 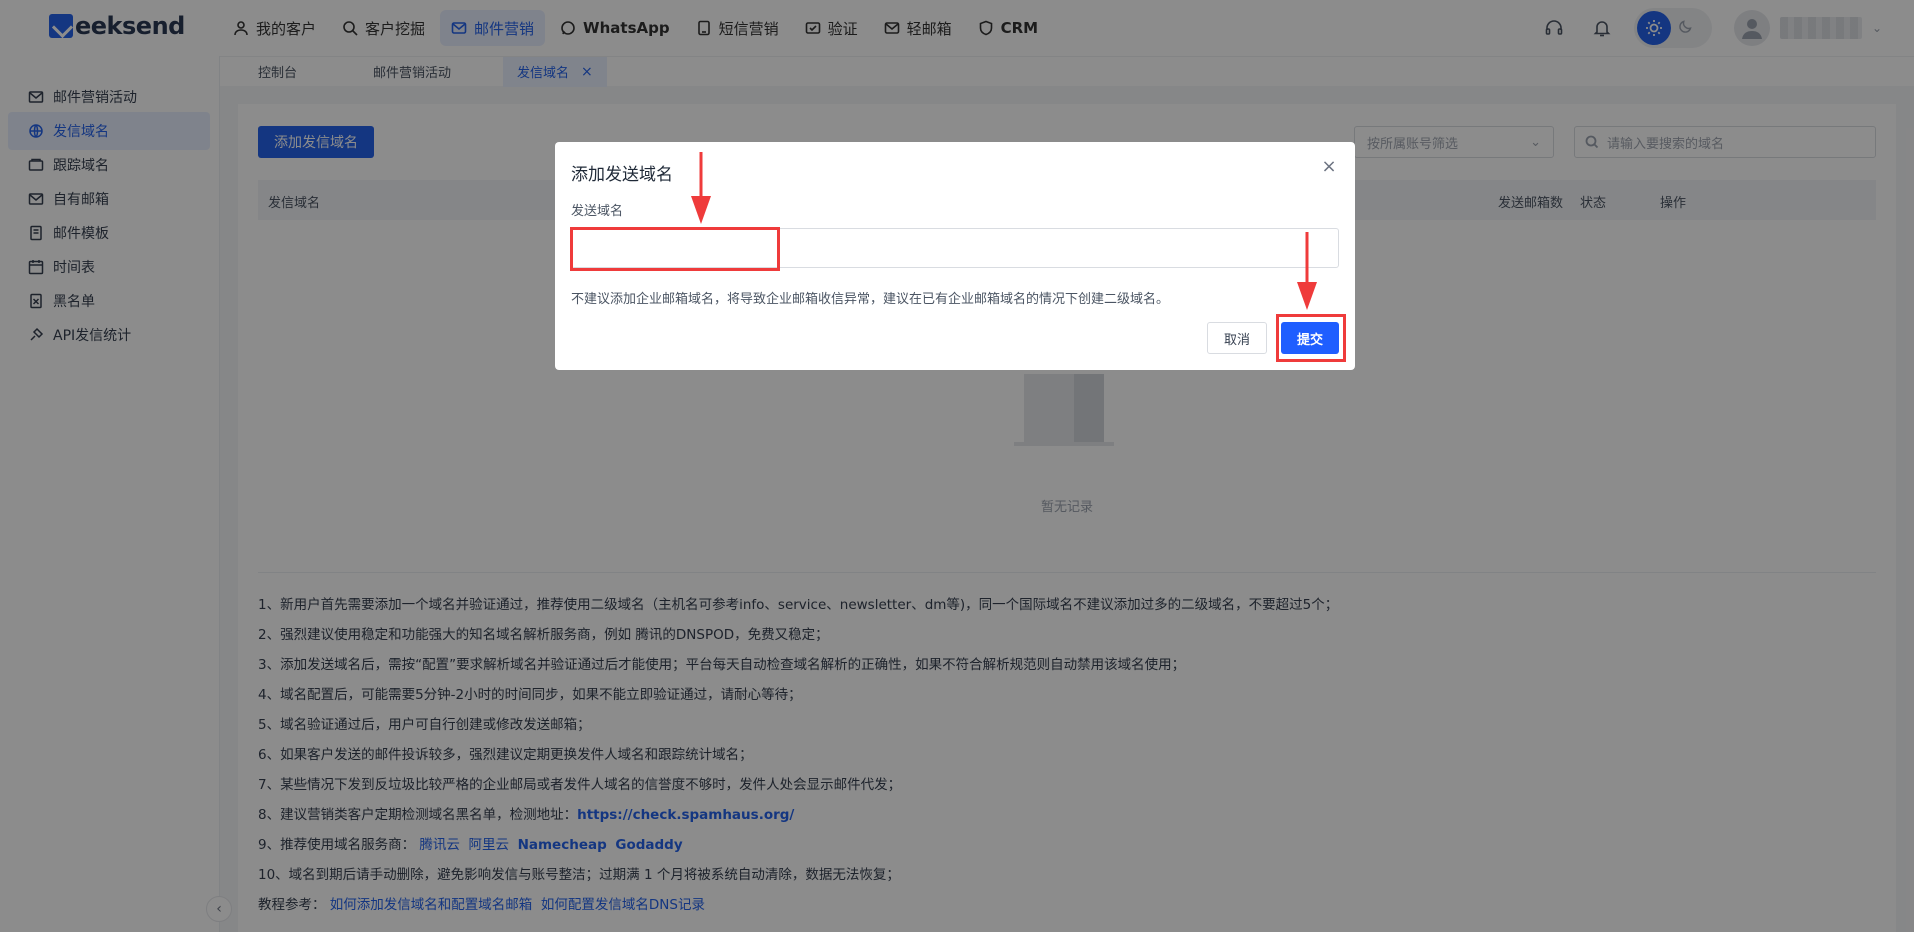 I want to click on annotation-highlight-input, so click(x=675, y=249).